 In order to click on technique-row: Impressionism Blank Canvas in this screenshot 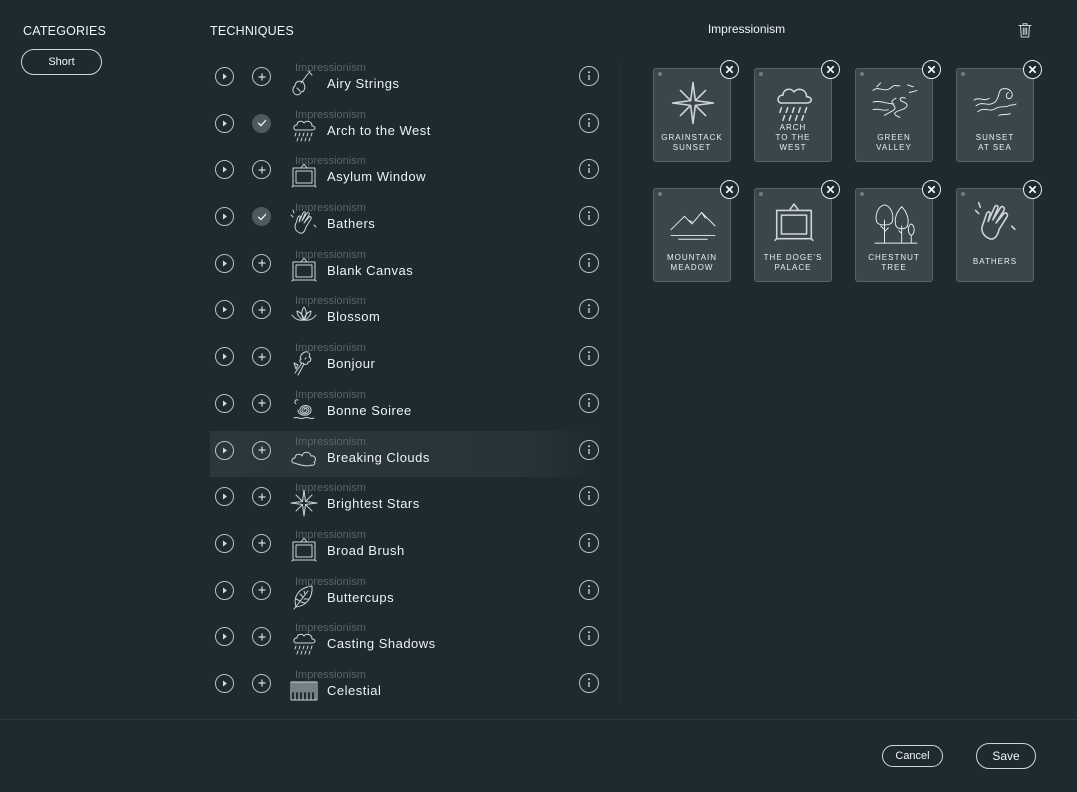, I will do `click(405, 267)`.